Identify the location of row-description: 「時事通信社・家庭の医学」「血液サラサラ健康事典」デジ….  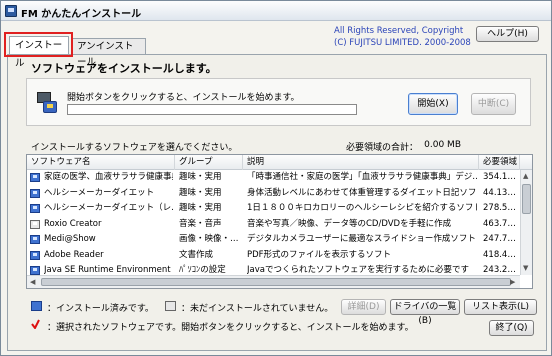
(362, 177).